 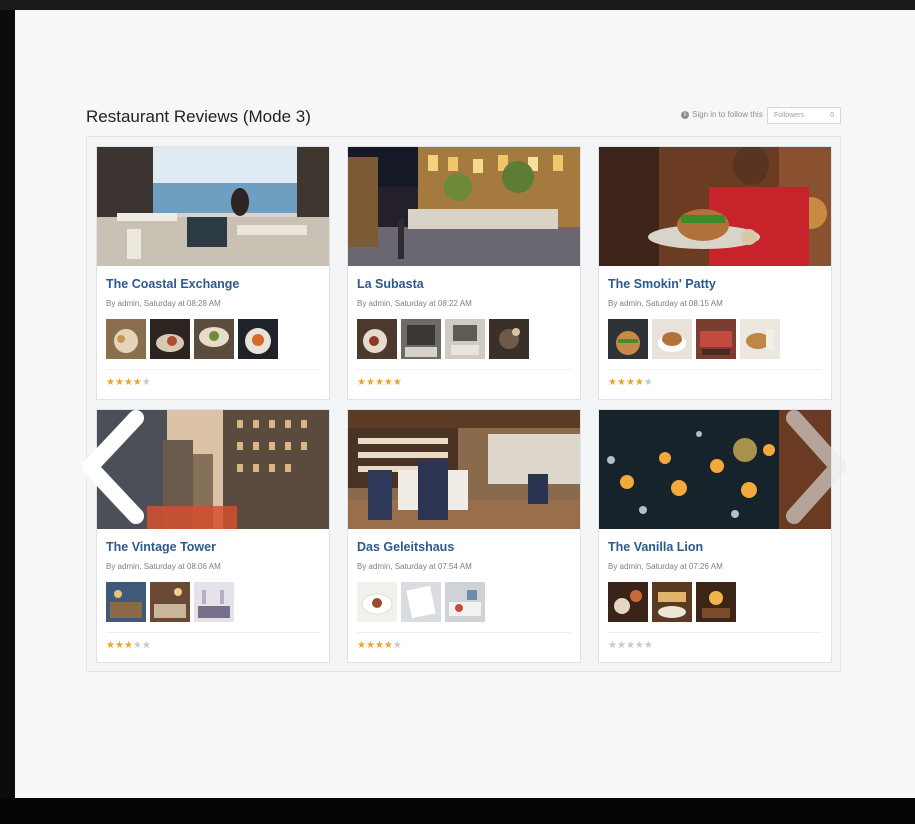 I want to click on chevron-left-icon, so click(x=113, y=467).